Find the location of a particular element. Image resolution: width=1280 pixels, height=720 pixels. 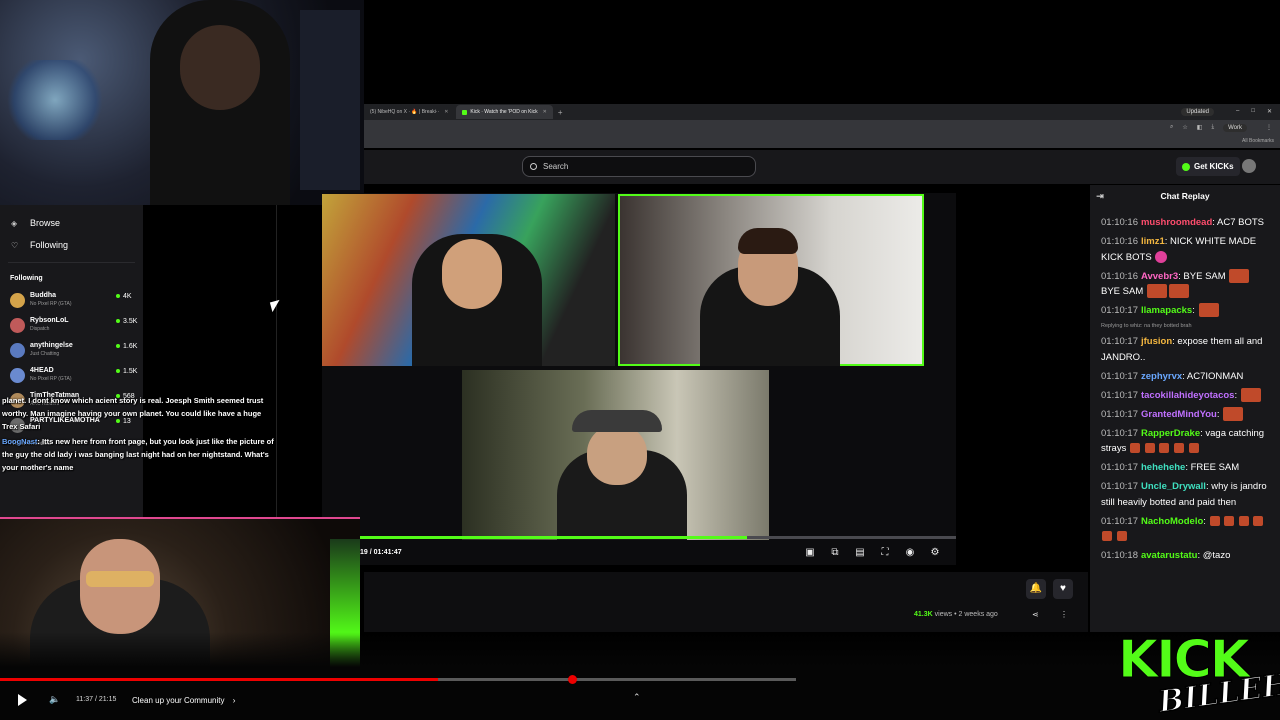

video-progress-fill is located at coordinates (554, 537).